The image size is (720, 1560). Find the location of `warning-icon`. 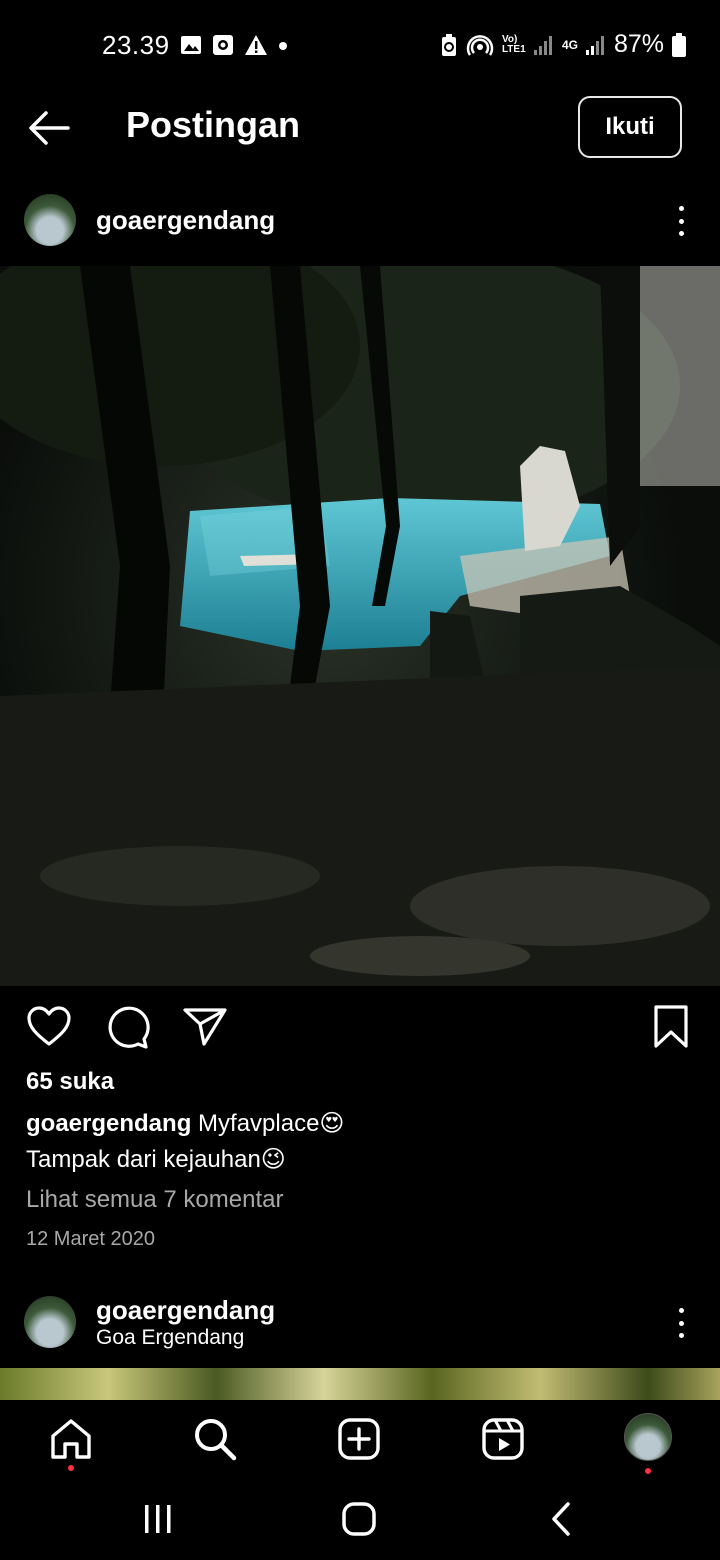

warning-icon is located at coordinates (256, 45).